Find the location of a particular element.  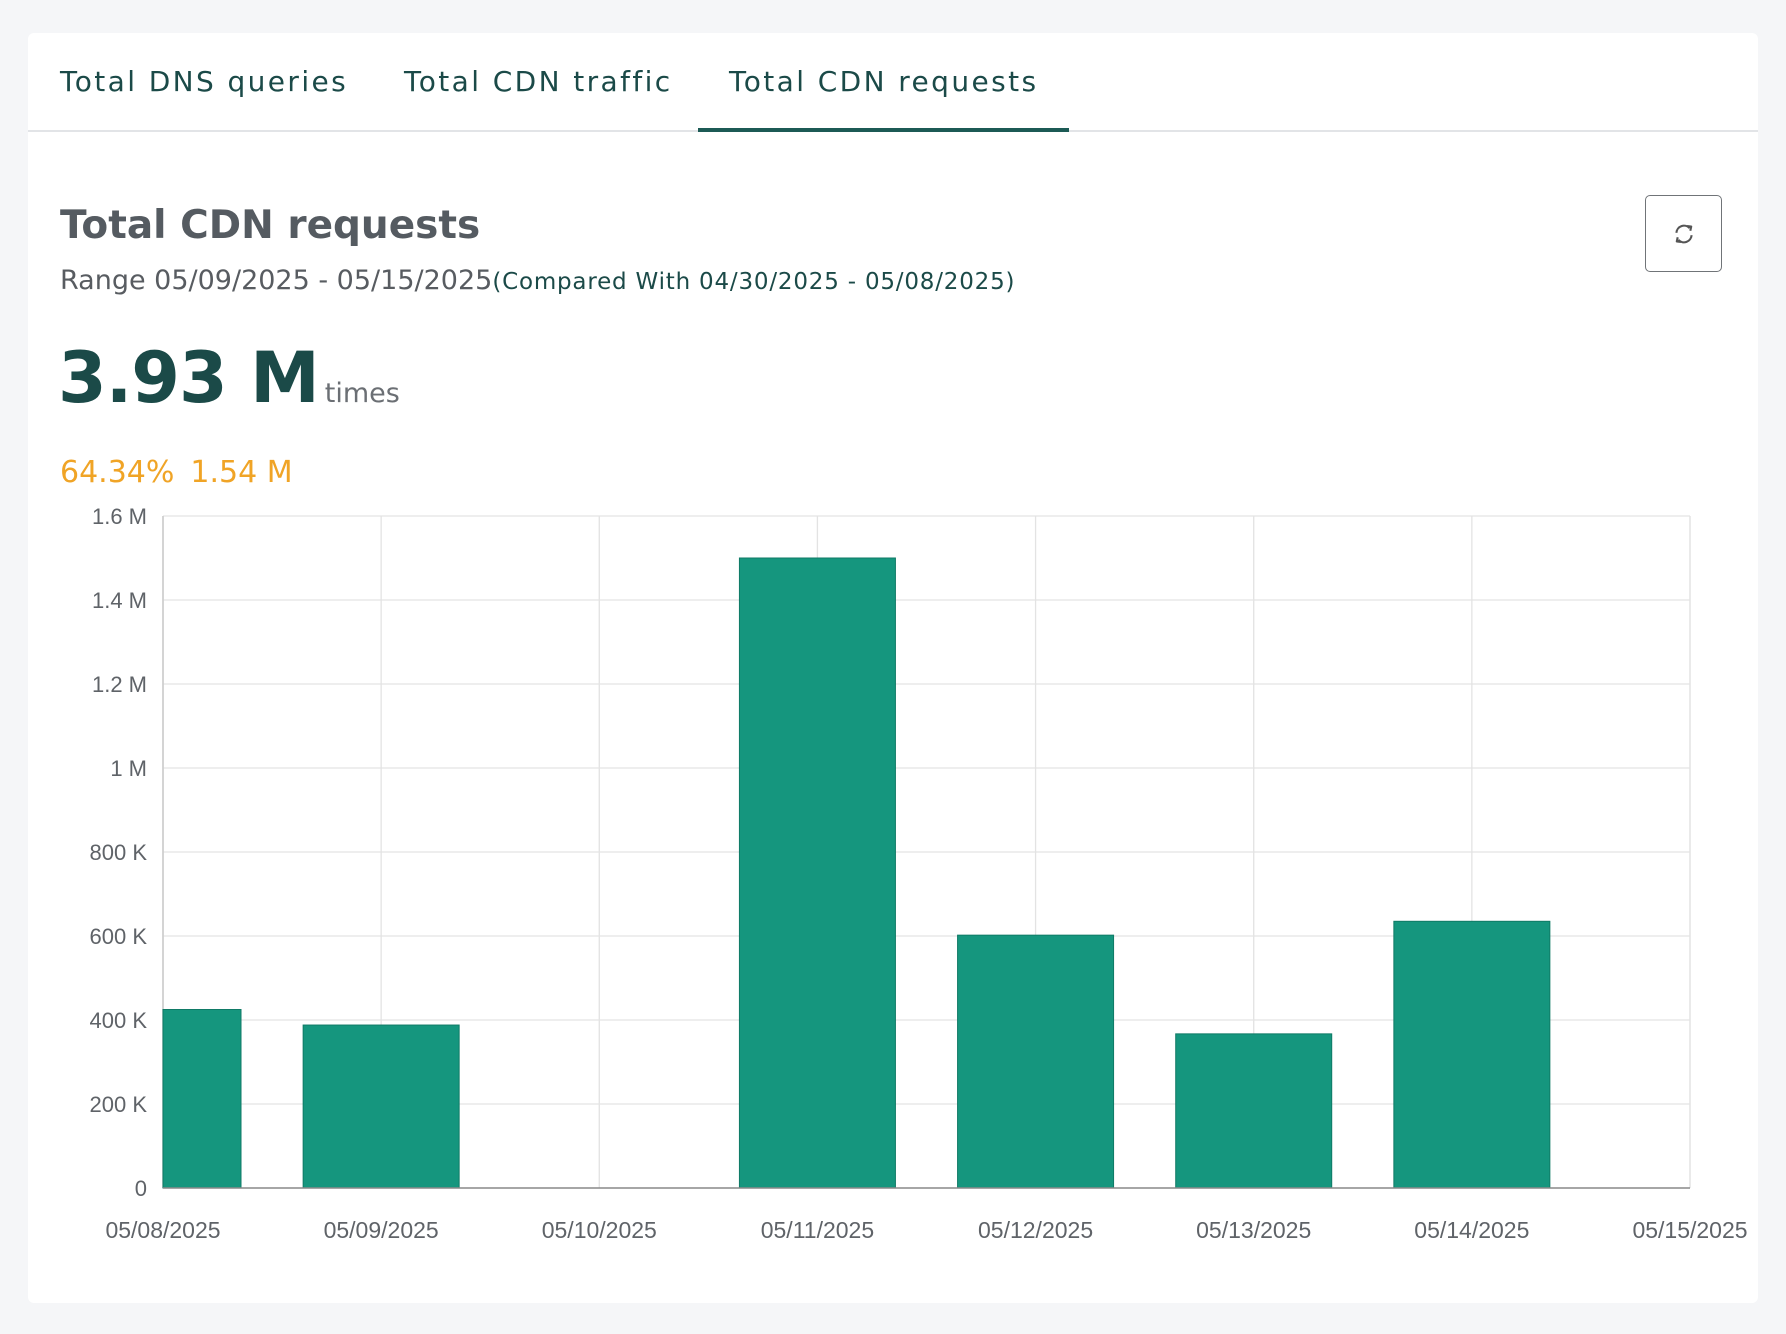

x-tick-label: 05/15/2025 is located at coordinates (1689, 1230).